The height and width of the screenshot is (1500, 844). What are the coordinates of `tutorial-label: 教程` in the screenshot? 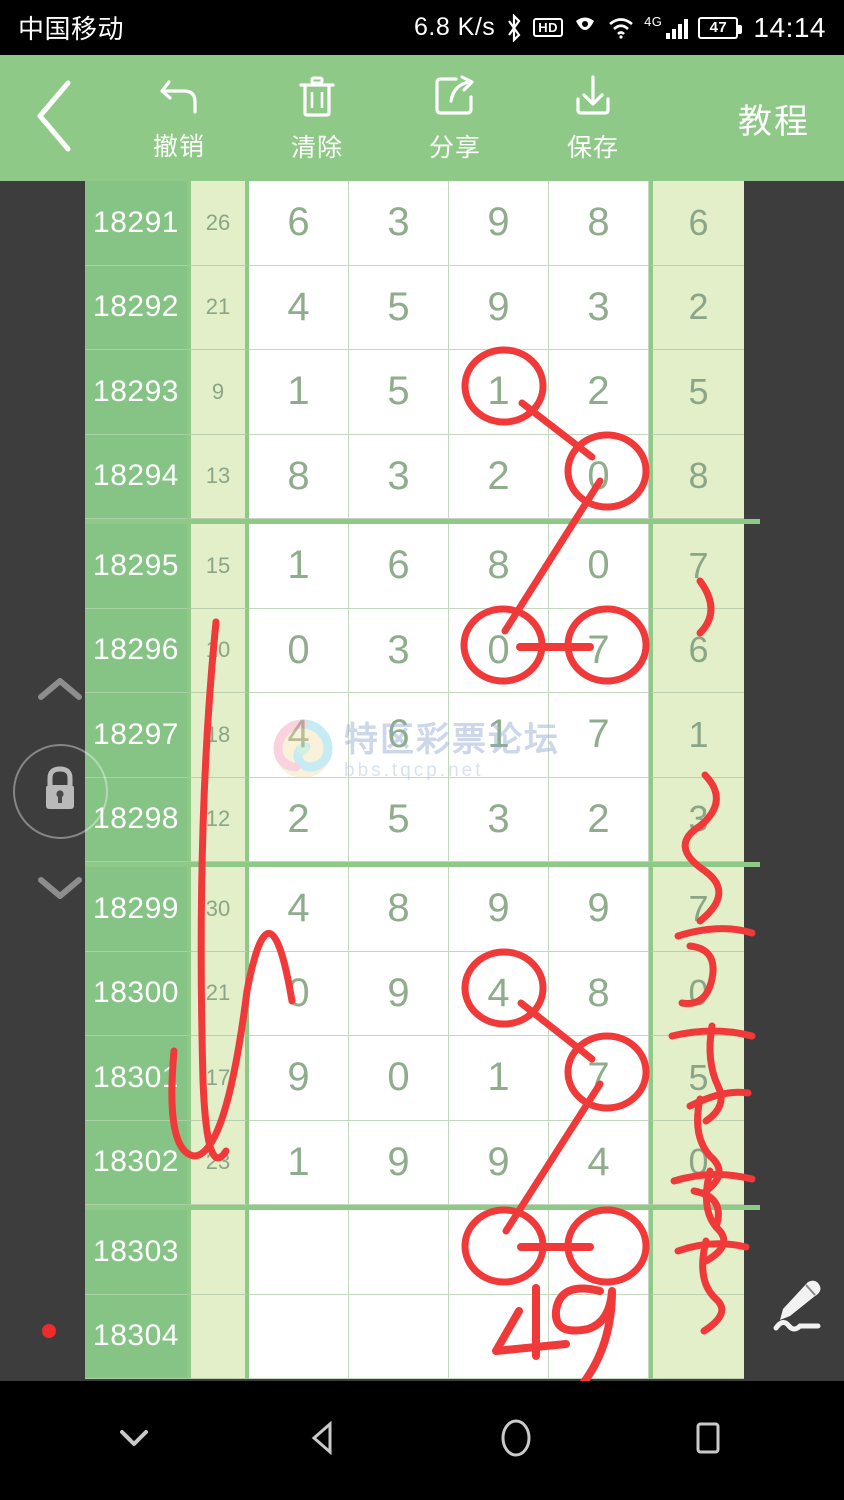 It's located at (774, 121).